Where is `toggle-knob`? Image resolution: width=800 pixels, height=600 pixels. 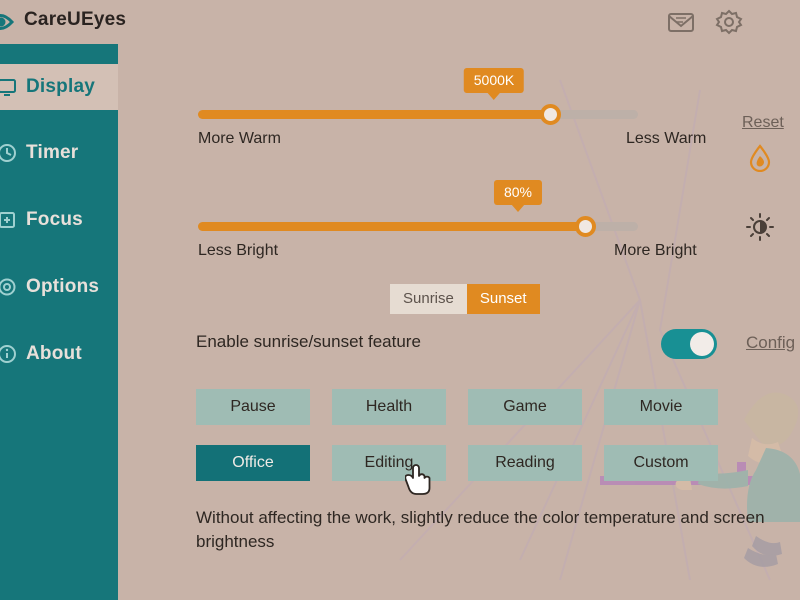 toggle-knob is located at coordinates (702, 344).